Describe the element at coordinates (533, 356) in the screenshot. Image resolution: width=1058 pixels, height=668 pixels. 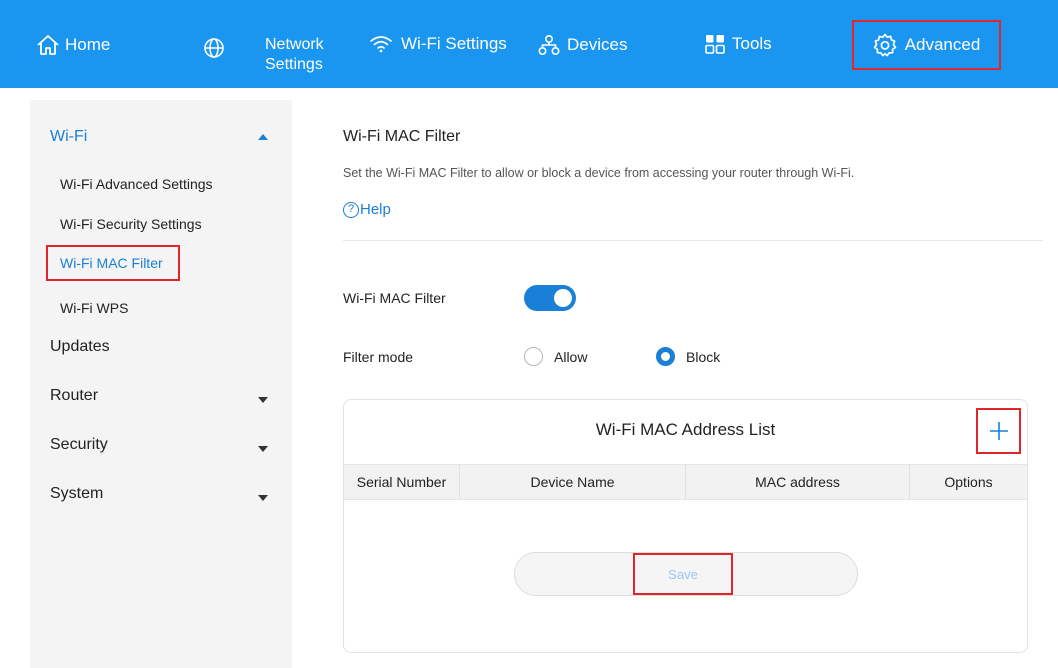
I see `radio-unchecked-icon` at that location.